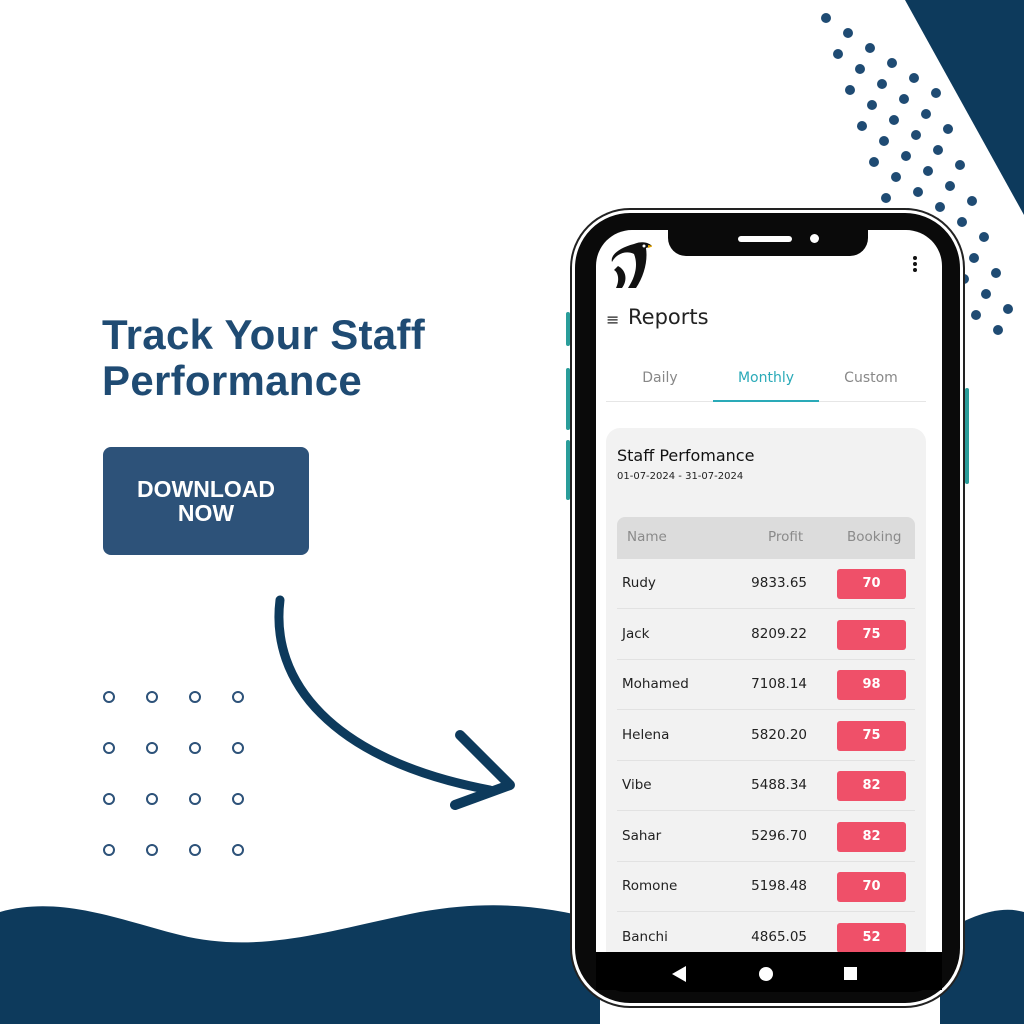  Describe the element at coordinates (766, 974) in the screenshot. I see `home-icon` at that location.